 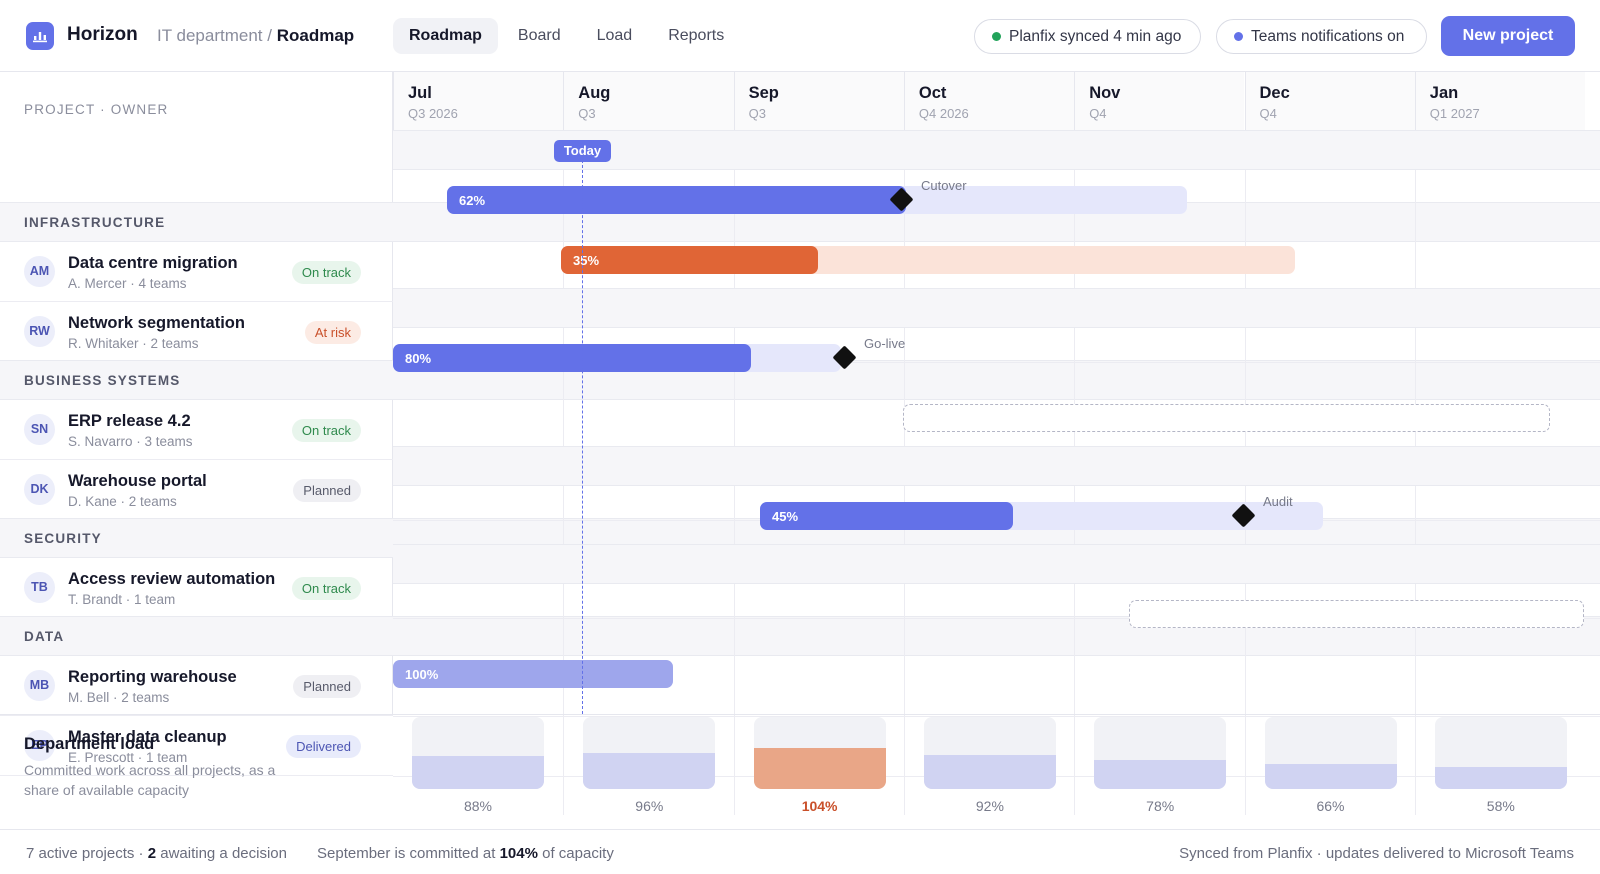 What do you see at coordinates (130, 441) in the screenshot?
I see `project-owner-meta: S. Navarro · 3 teams` at bounding box center [130, 441].